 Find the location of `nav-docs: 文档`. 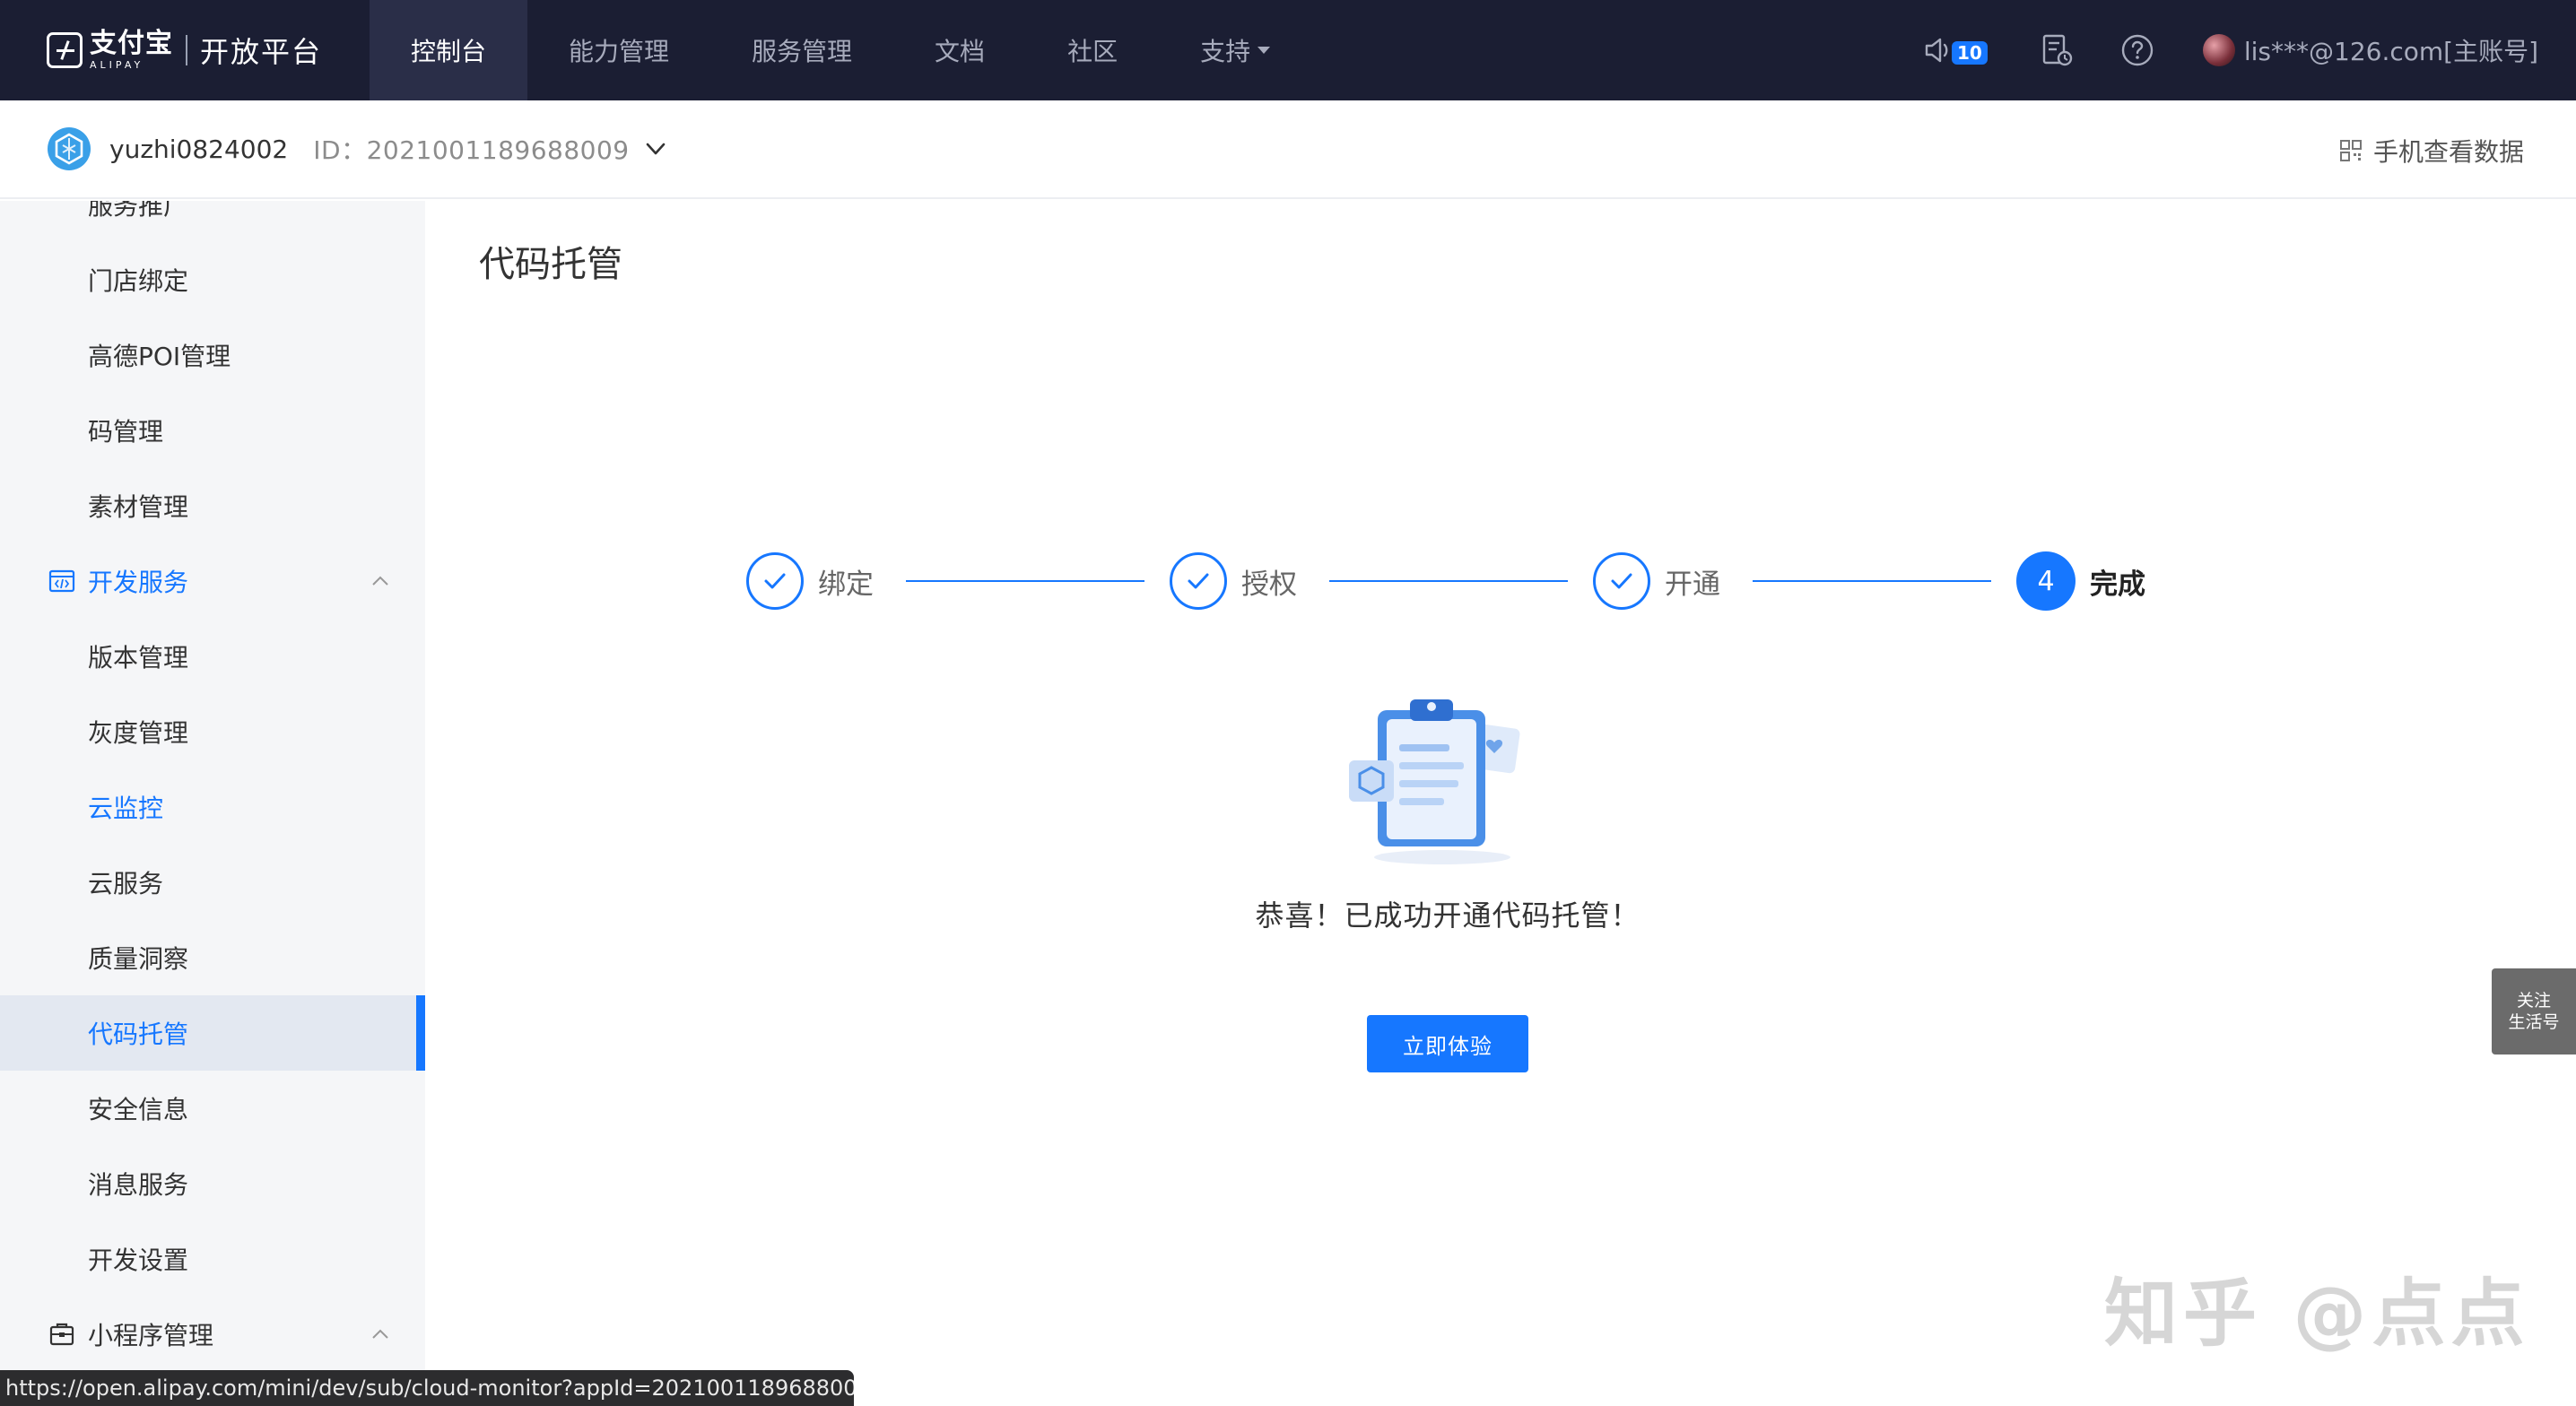

nav-docs: 文档 is located at coordinates (959, 50).